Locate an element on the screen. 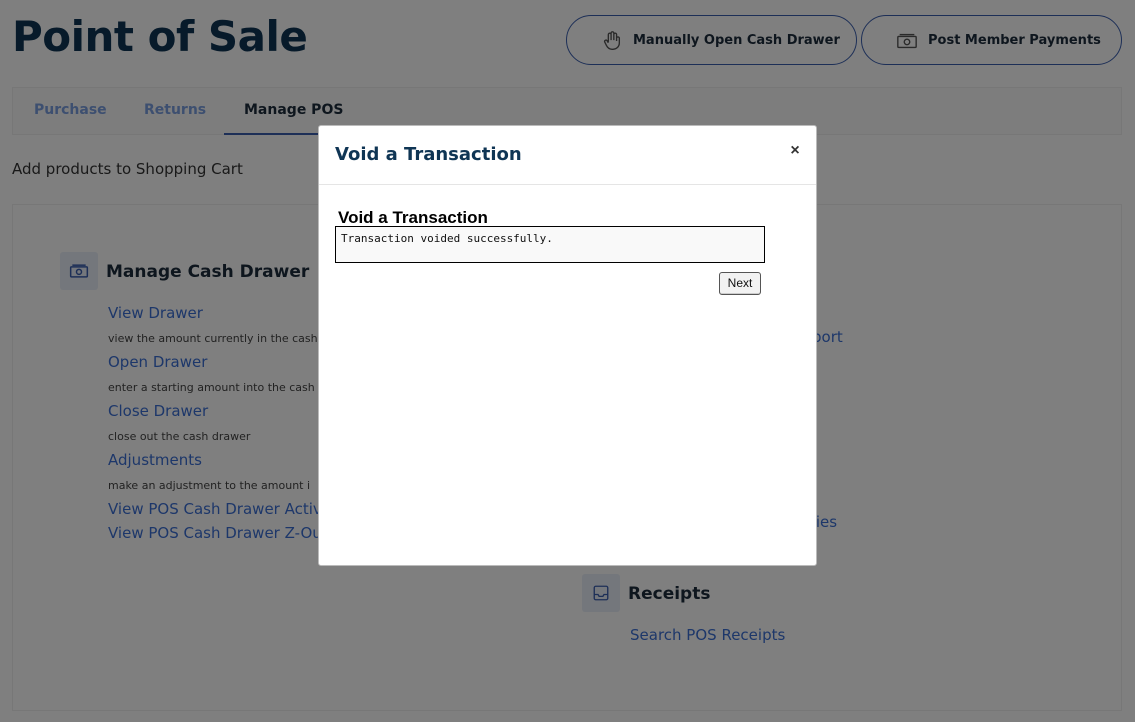  modal-title: Void a Transaction is located at coordinates (428, 154).